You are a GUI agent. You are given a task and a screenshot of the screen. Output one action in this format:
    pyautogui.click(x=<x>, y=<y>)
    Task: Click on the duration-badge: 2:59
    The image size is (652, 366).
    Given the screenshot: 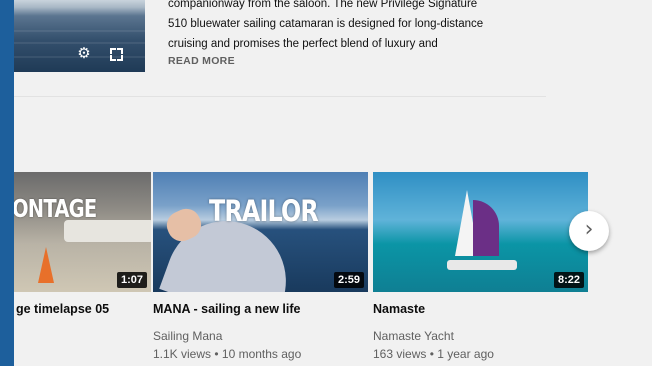 What is the action you would take?
    pyautogui.click(x=348, y=280)
    